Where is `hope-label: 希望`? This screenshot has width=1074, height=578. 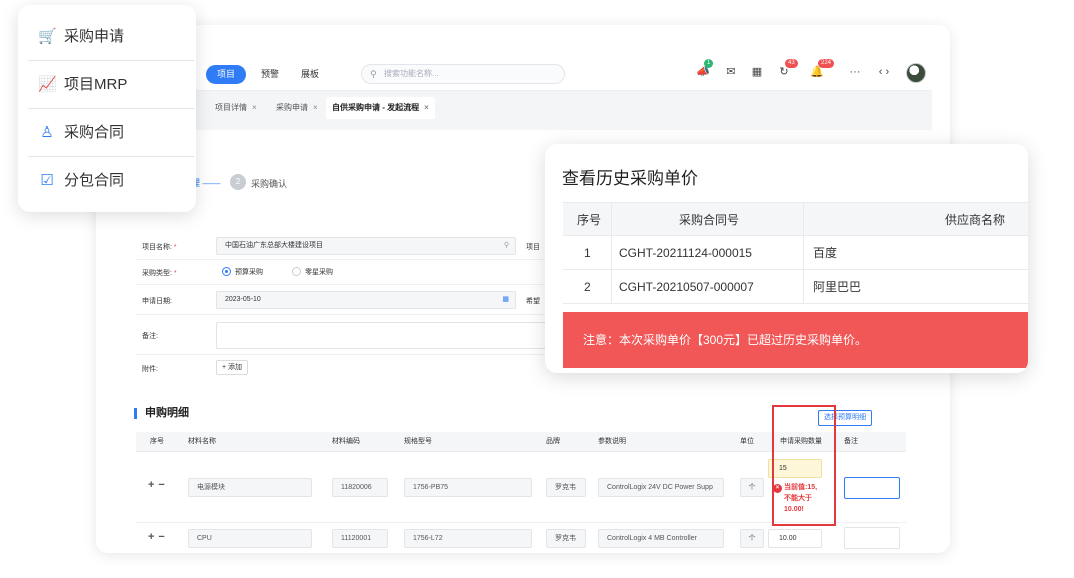 hope-label: 希望 is located at coordinates (533, 301).